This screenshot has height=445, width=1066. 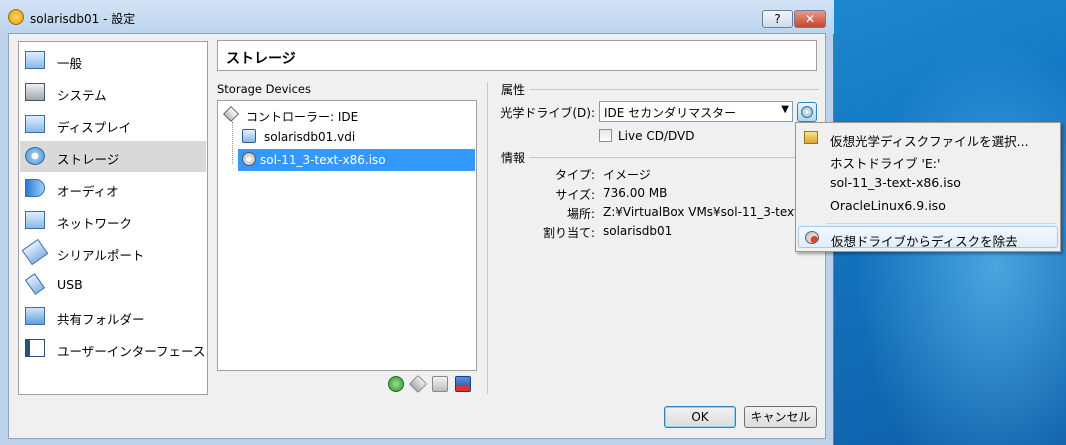 What do you see at coordinates (323, 160) in the screenshot?
I see `tree-label: sol-11_3-text-x86.iso` at bounding box center [323, 160].